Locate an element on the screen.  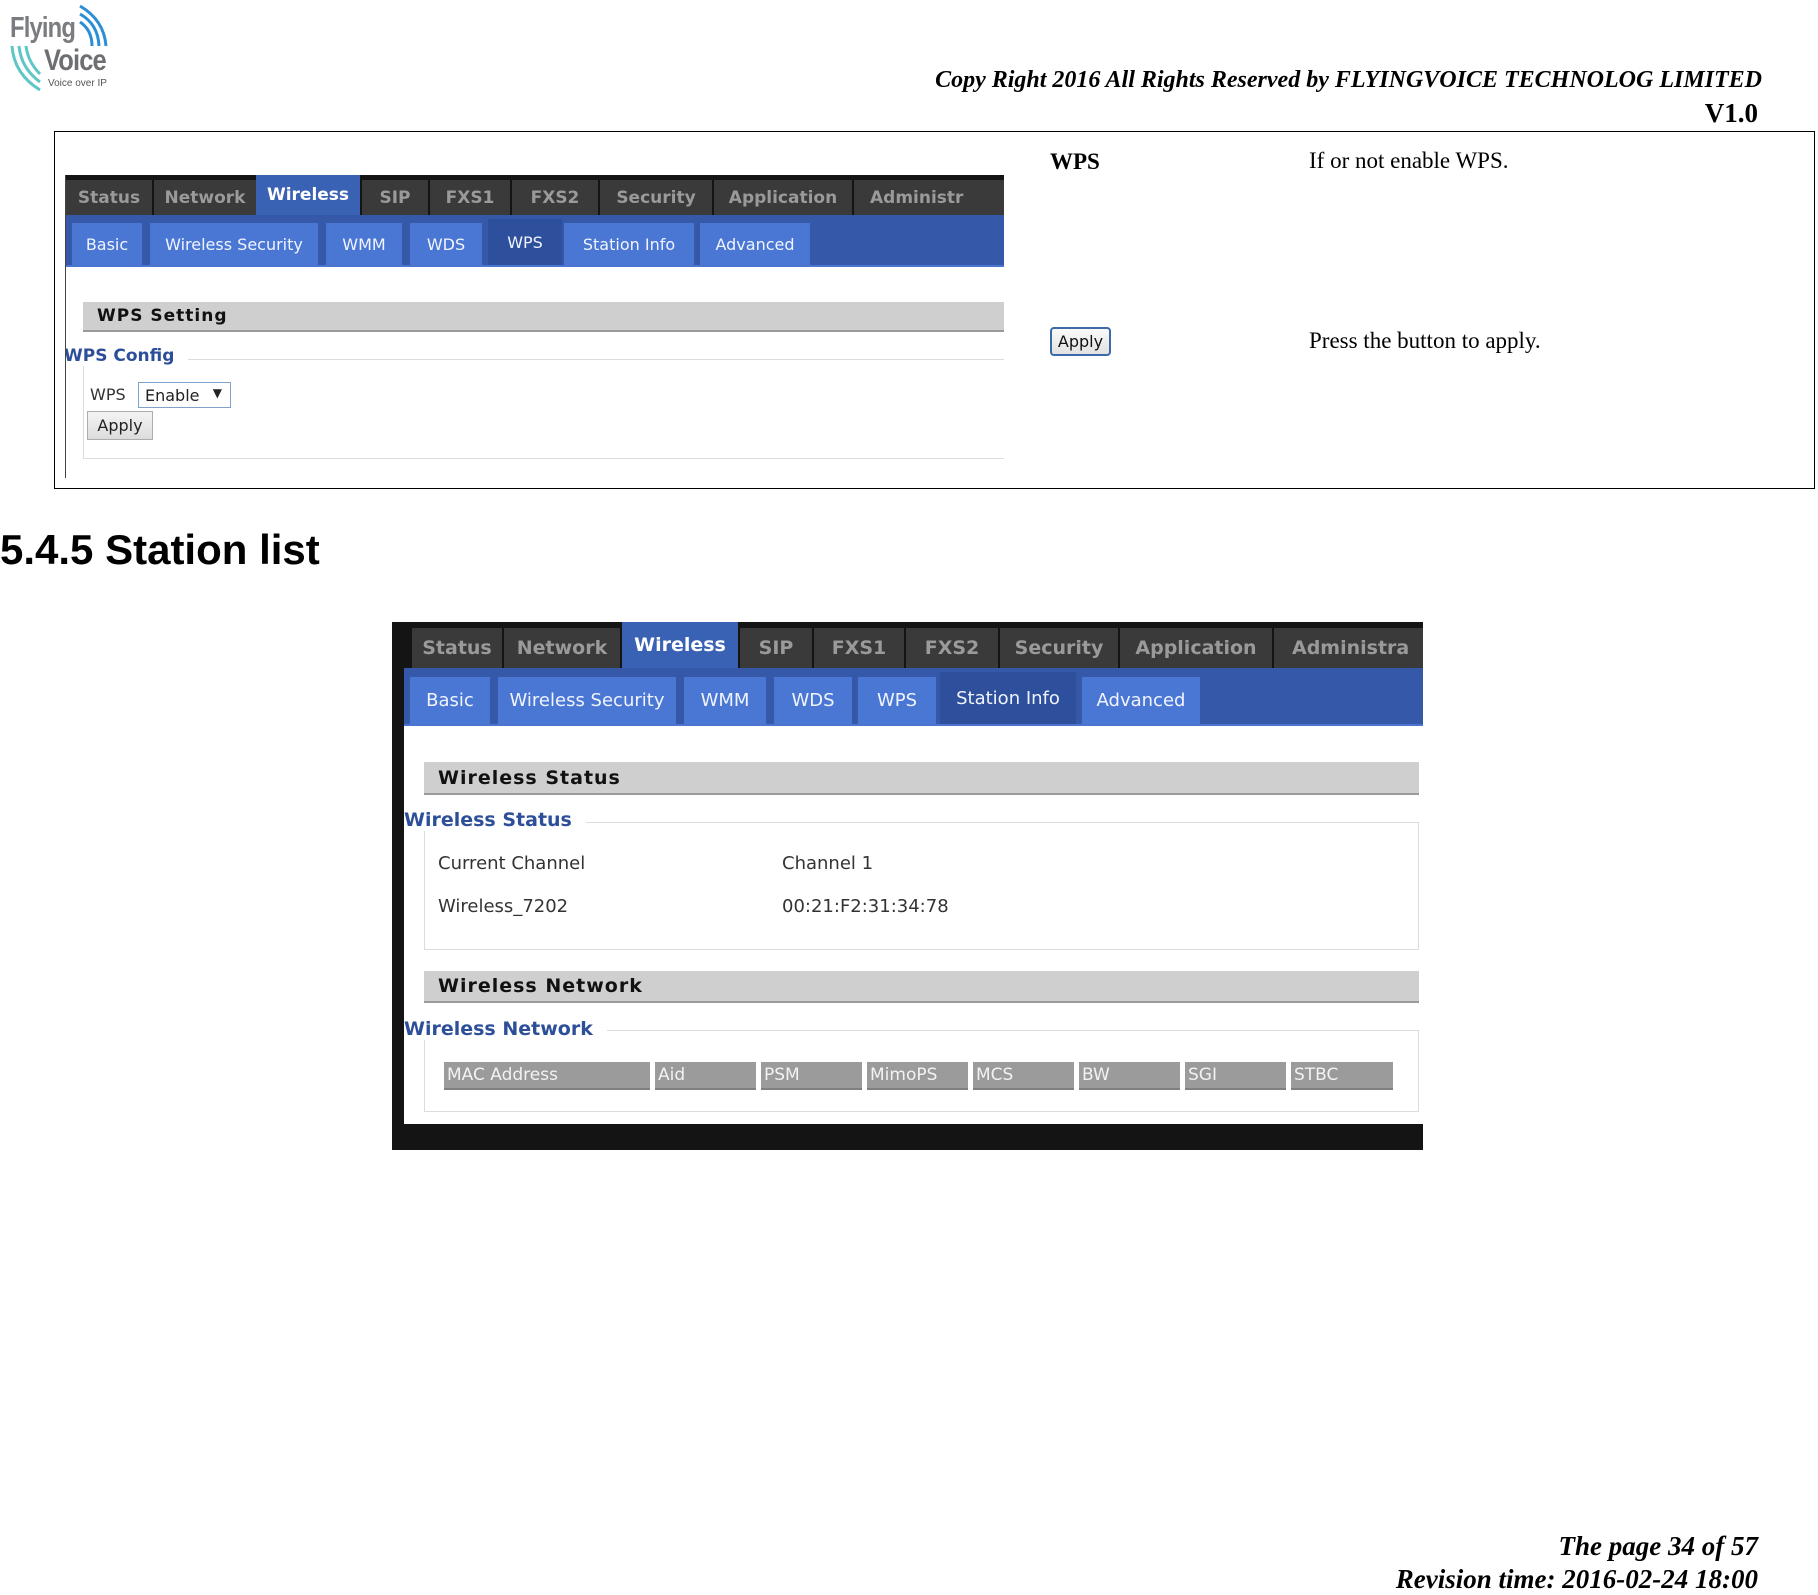
header-version: V1.0 is located at coordinates (1731, 113).